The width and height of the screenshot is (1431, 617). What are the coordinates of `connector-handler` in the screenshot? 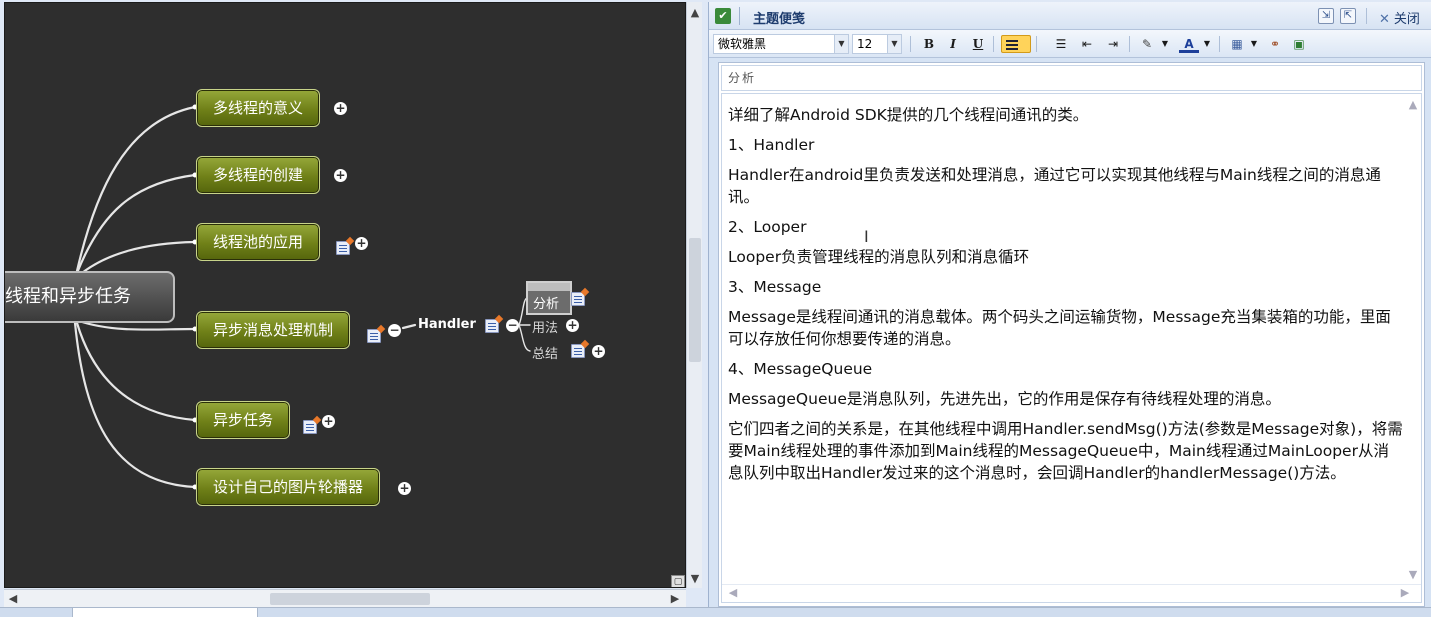 It's located at (409, 326).